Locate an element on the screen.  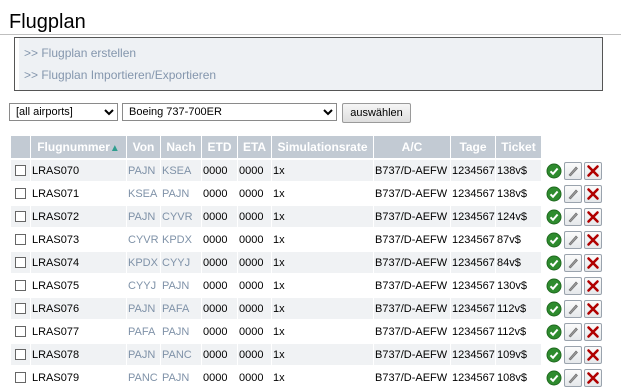
cell-eta: 0000 is located at coordinates (254, 170).